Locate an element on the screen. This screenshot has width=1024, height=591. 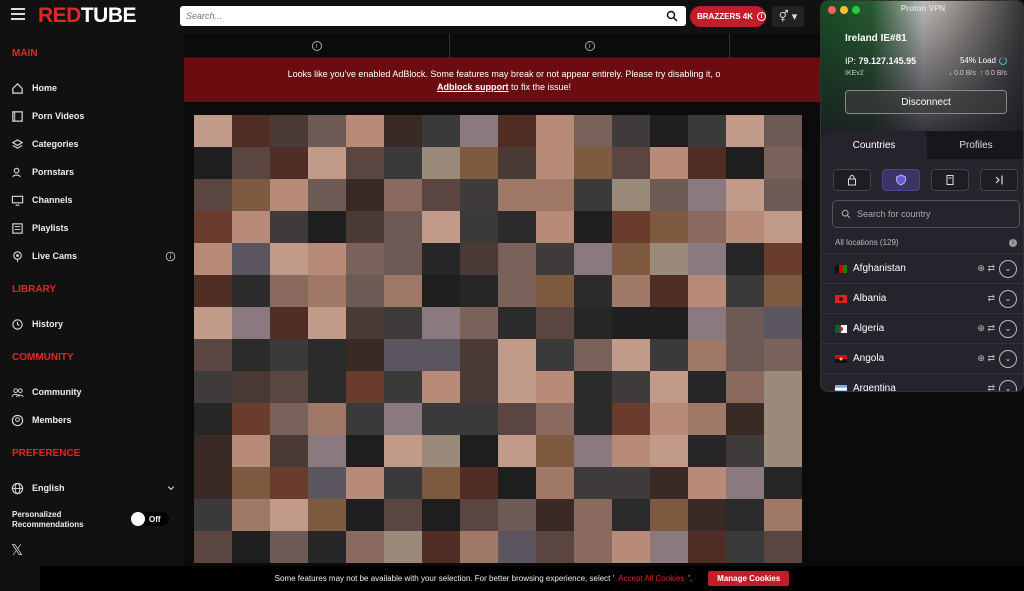
tor-filter-button is located at coordinates (999, 180).